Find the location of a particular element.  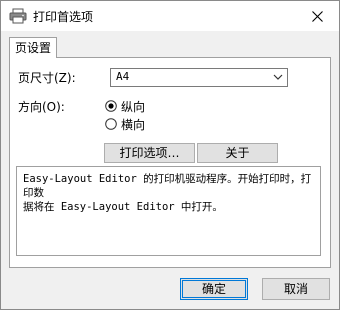

portrait-label: 纵向 is located at coordinates (133, 106).